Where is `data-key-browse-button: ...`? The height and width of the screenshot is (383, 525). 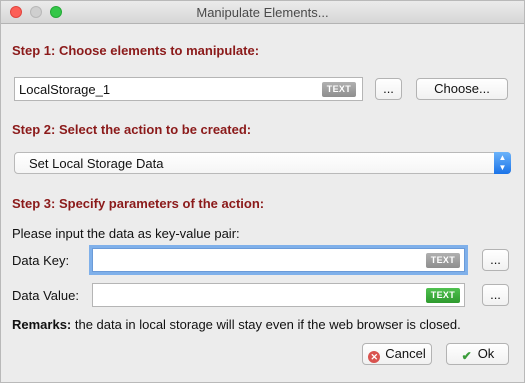 data-key-browse-button: ... is located at coordinates (495, 260).